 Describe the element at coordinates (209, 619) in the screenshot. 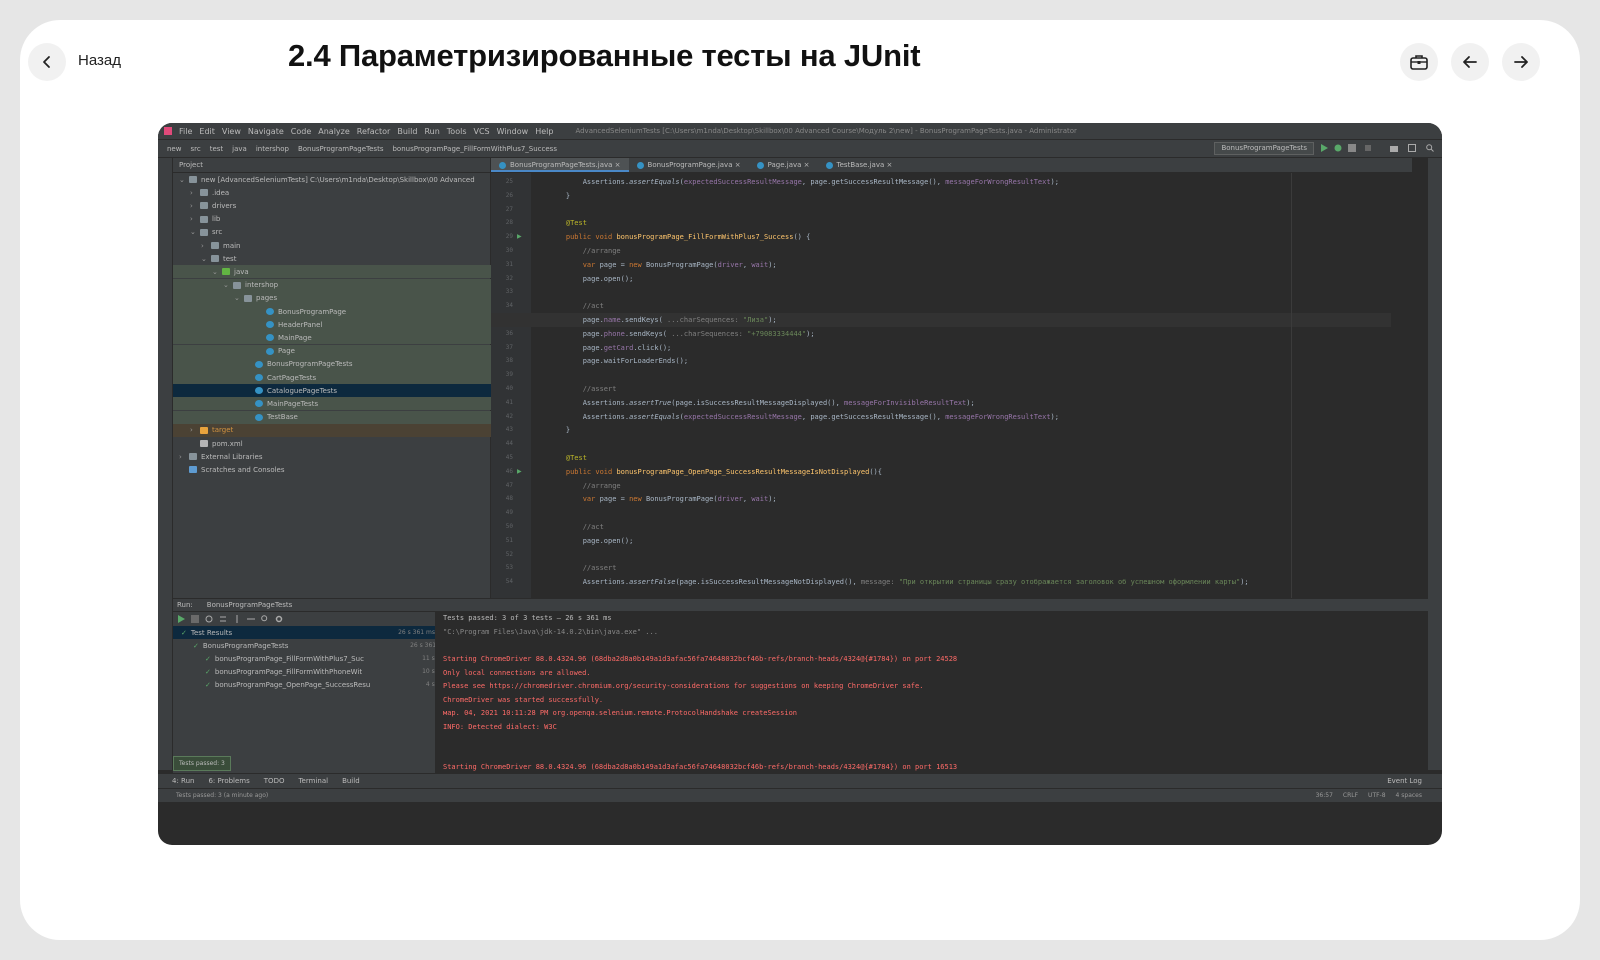

I see `show-ignored-icon` at that location.